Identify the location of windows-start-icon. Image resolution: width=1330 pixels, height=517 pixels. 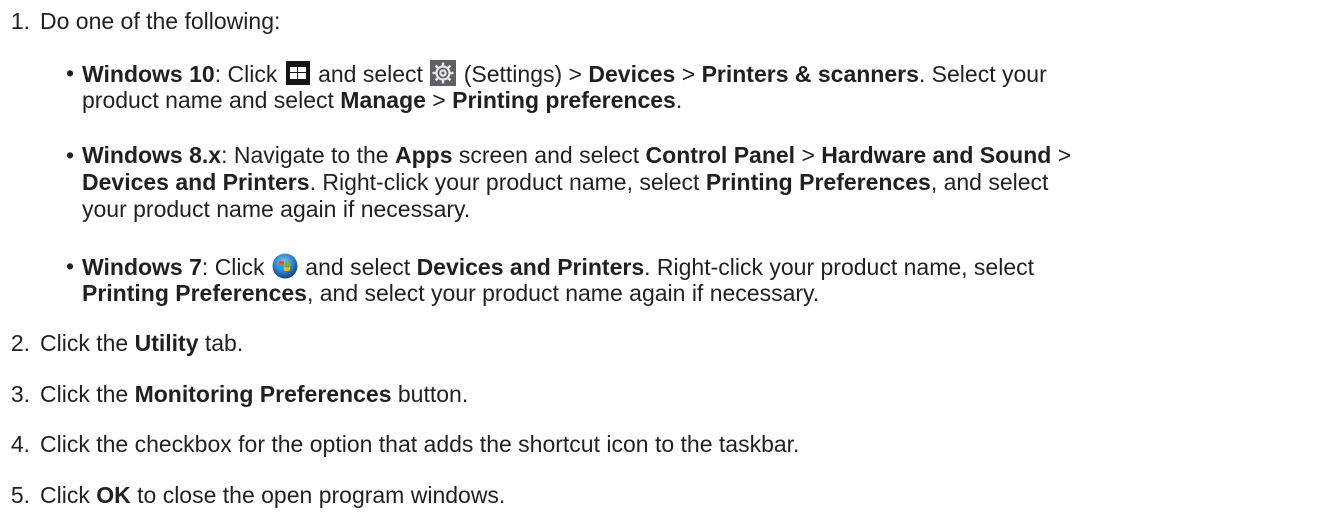
(297, 73).